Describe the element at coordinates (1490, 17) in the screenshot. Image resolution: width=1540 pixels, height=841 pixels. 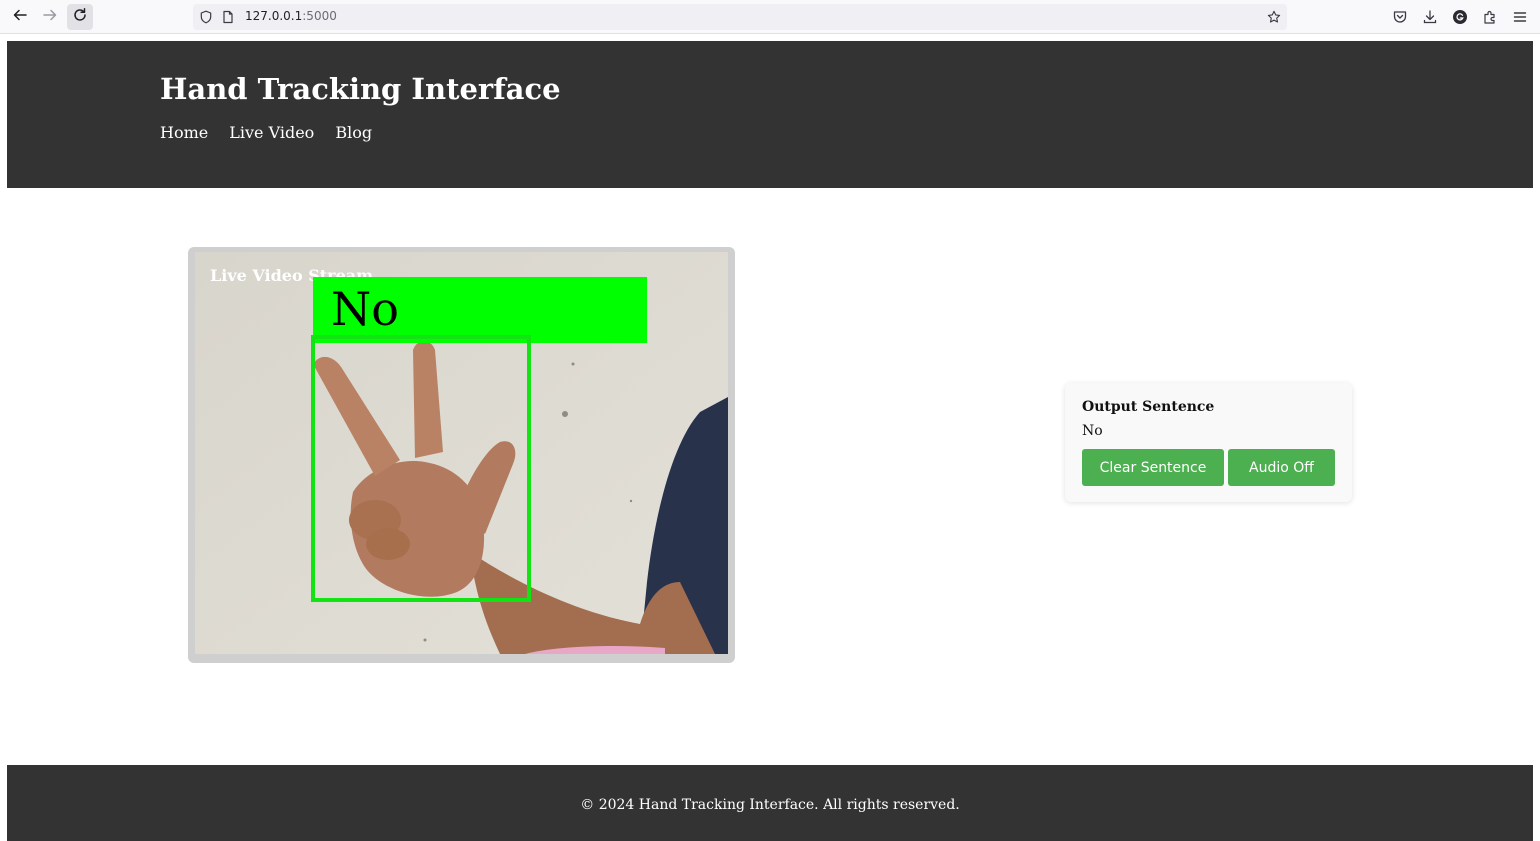
I see `extensions-icon` at that location.